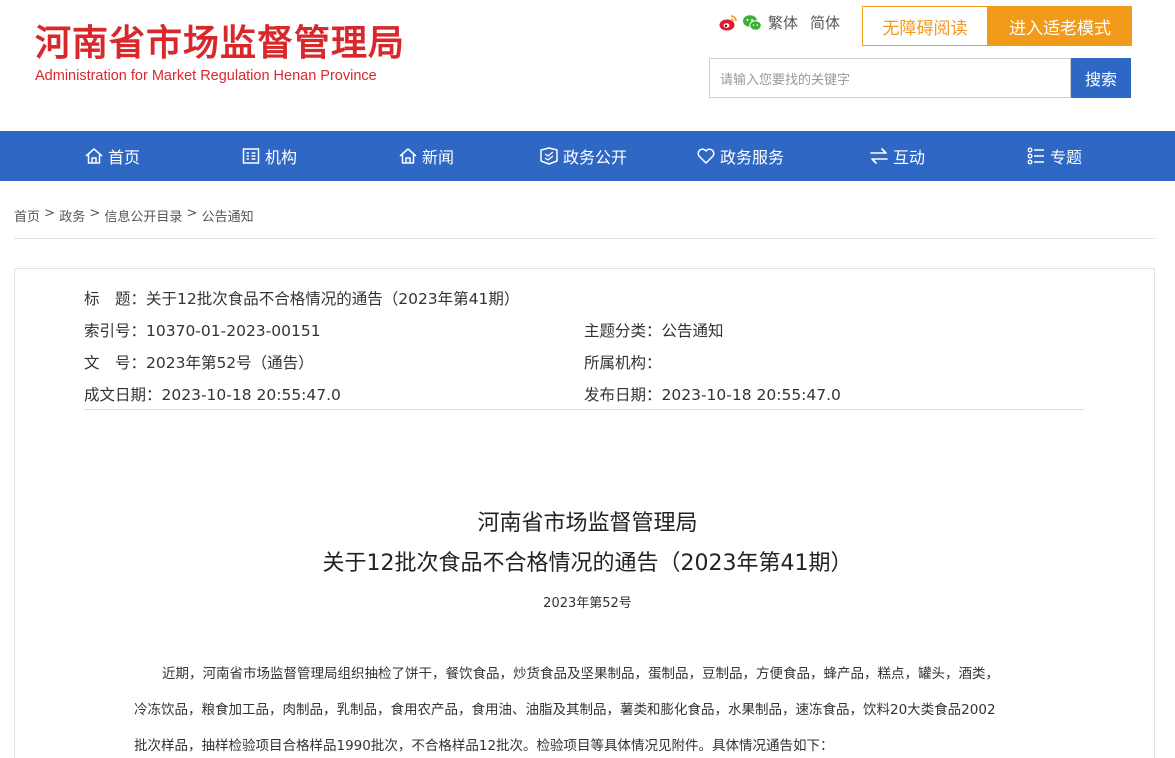  Describe the element at coordinates (302, 299) in the screenshot. I see `meta-title: 标 题：关于12批次食品不合格情况的通告（2023年第41期）` at that location.